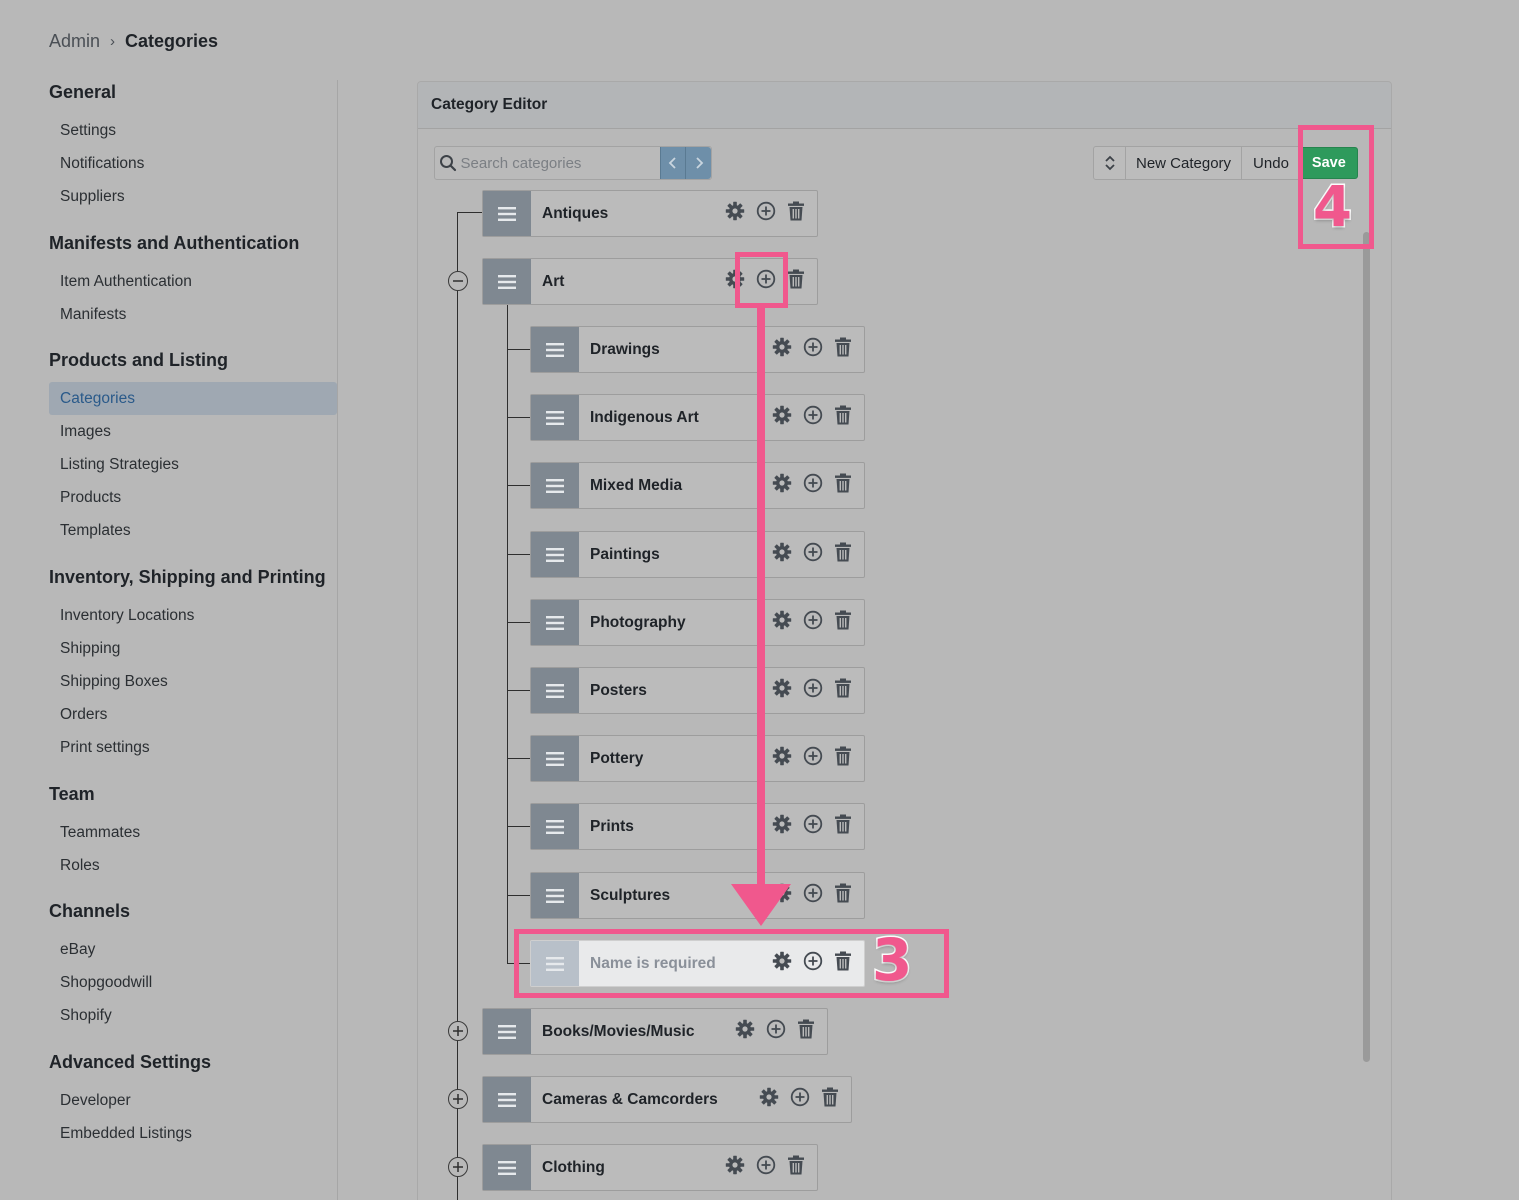  I want to click on search-input, so click(560, 163).